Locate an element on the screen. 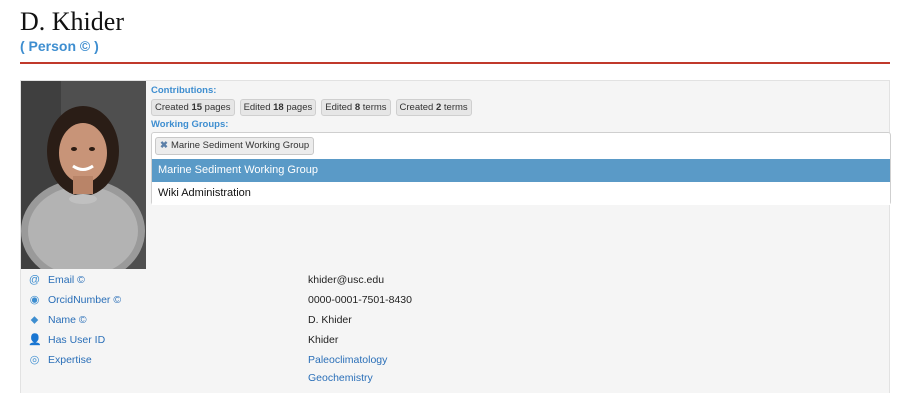 This screenshot has width=900, height=393. property-name: OrcidNumber © is located at coordinates (84, 300).